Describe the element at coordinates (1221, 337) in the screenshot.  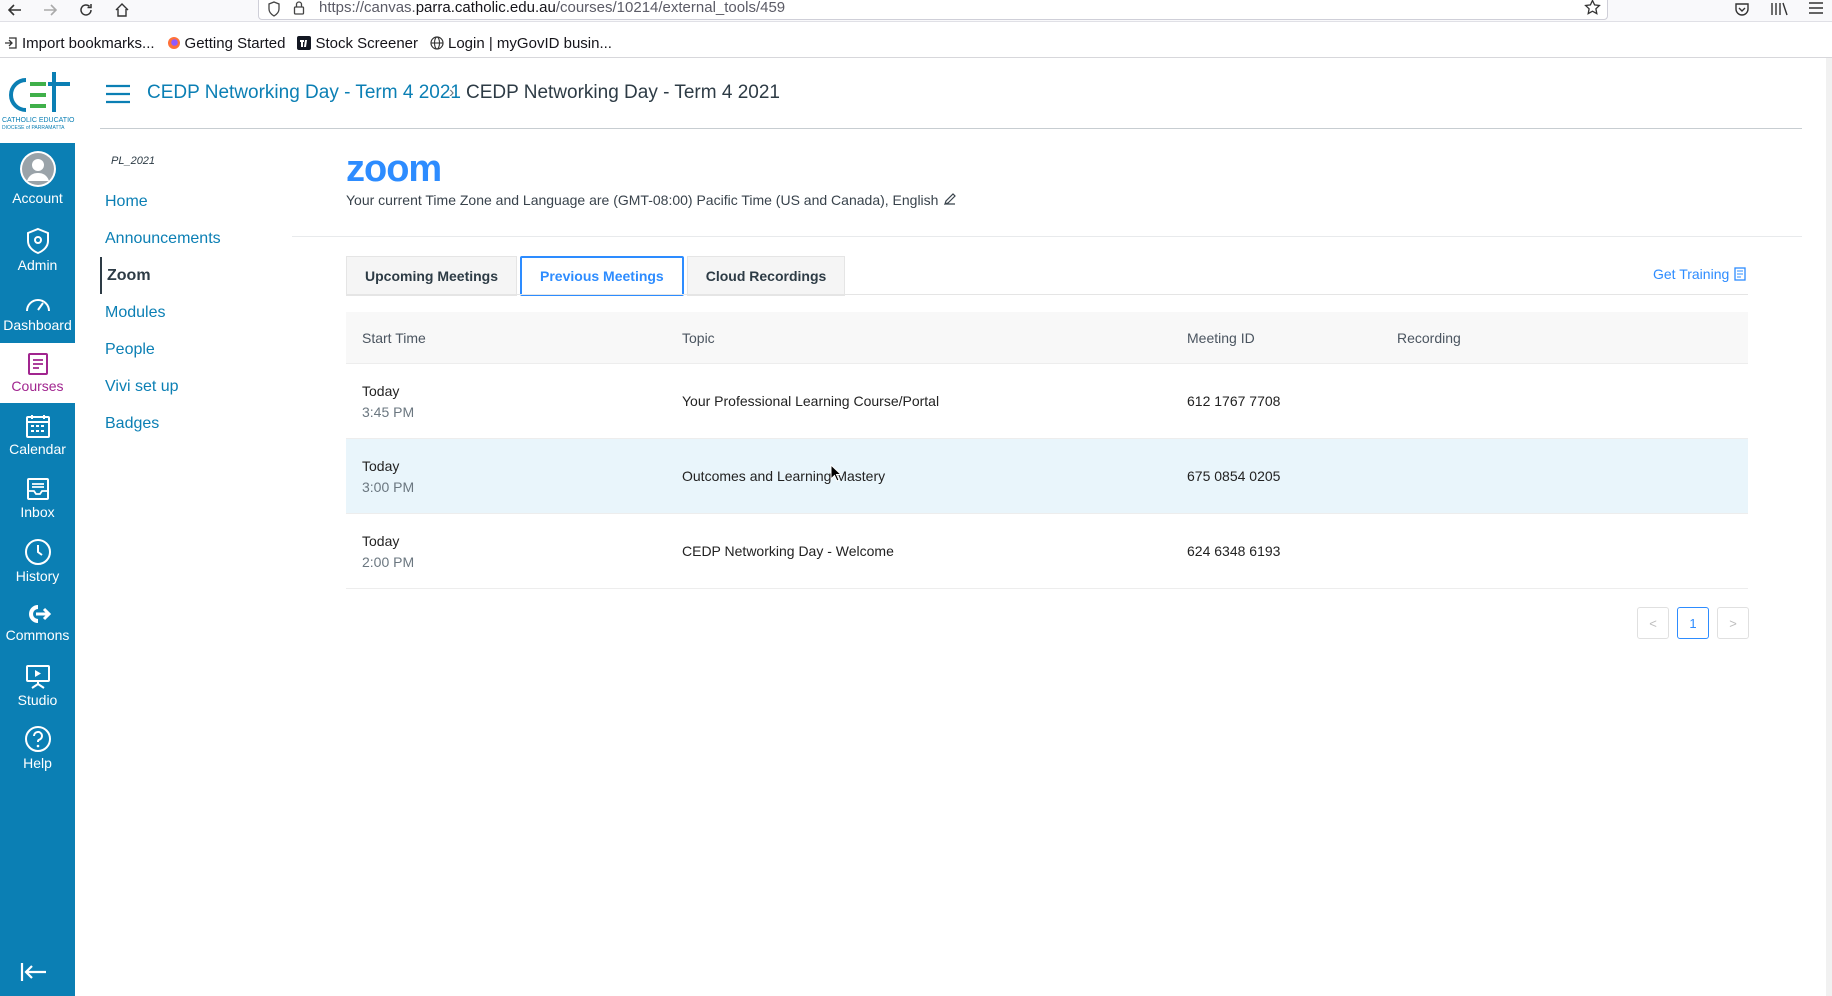
I see `column-meeting-id: Meeting ID` at that location.